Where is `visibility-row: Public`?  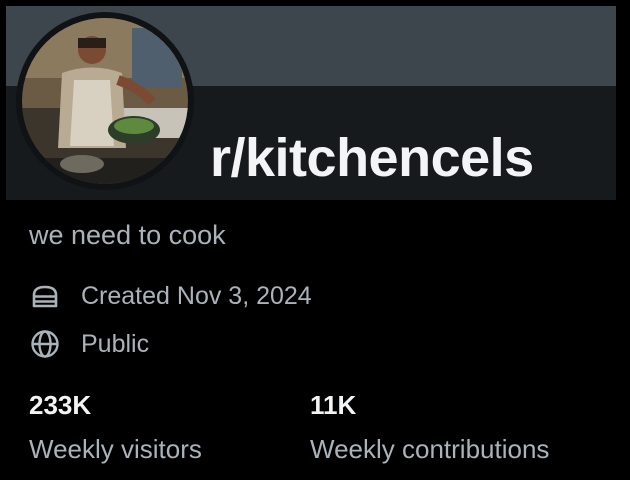
visibility-row: Public is located at coordinates (88, 344).